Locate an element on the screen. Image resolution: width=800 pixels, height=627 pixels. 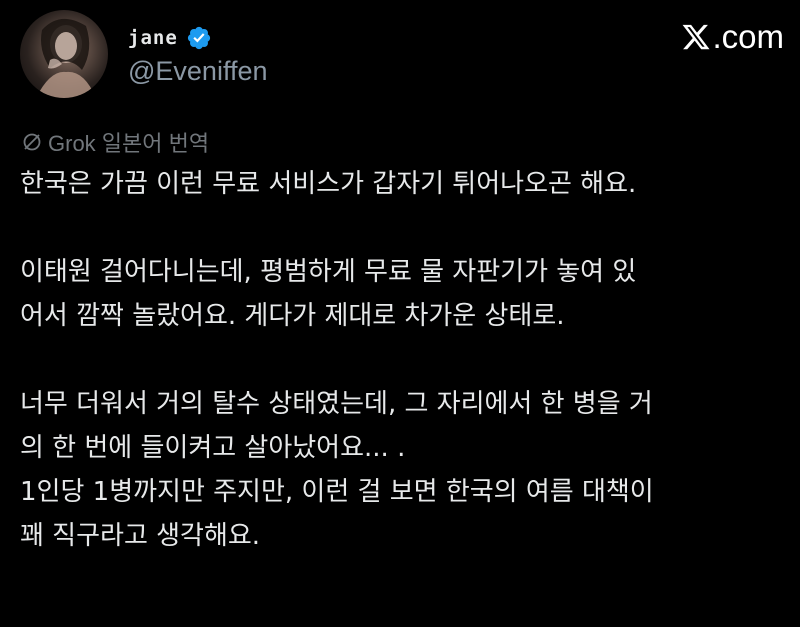
translation-label: Grok 일본어 번역 is located at coordinates (115, 142).